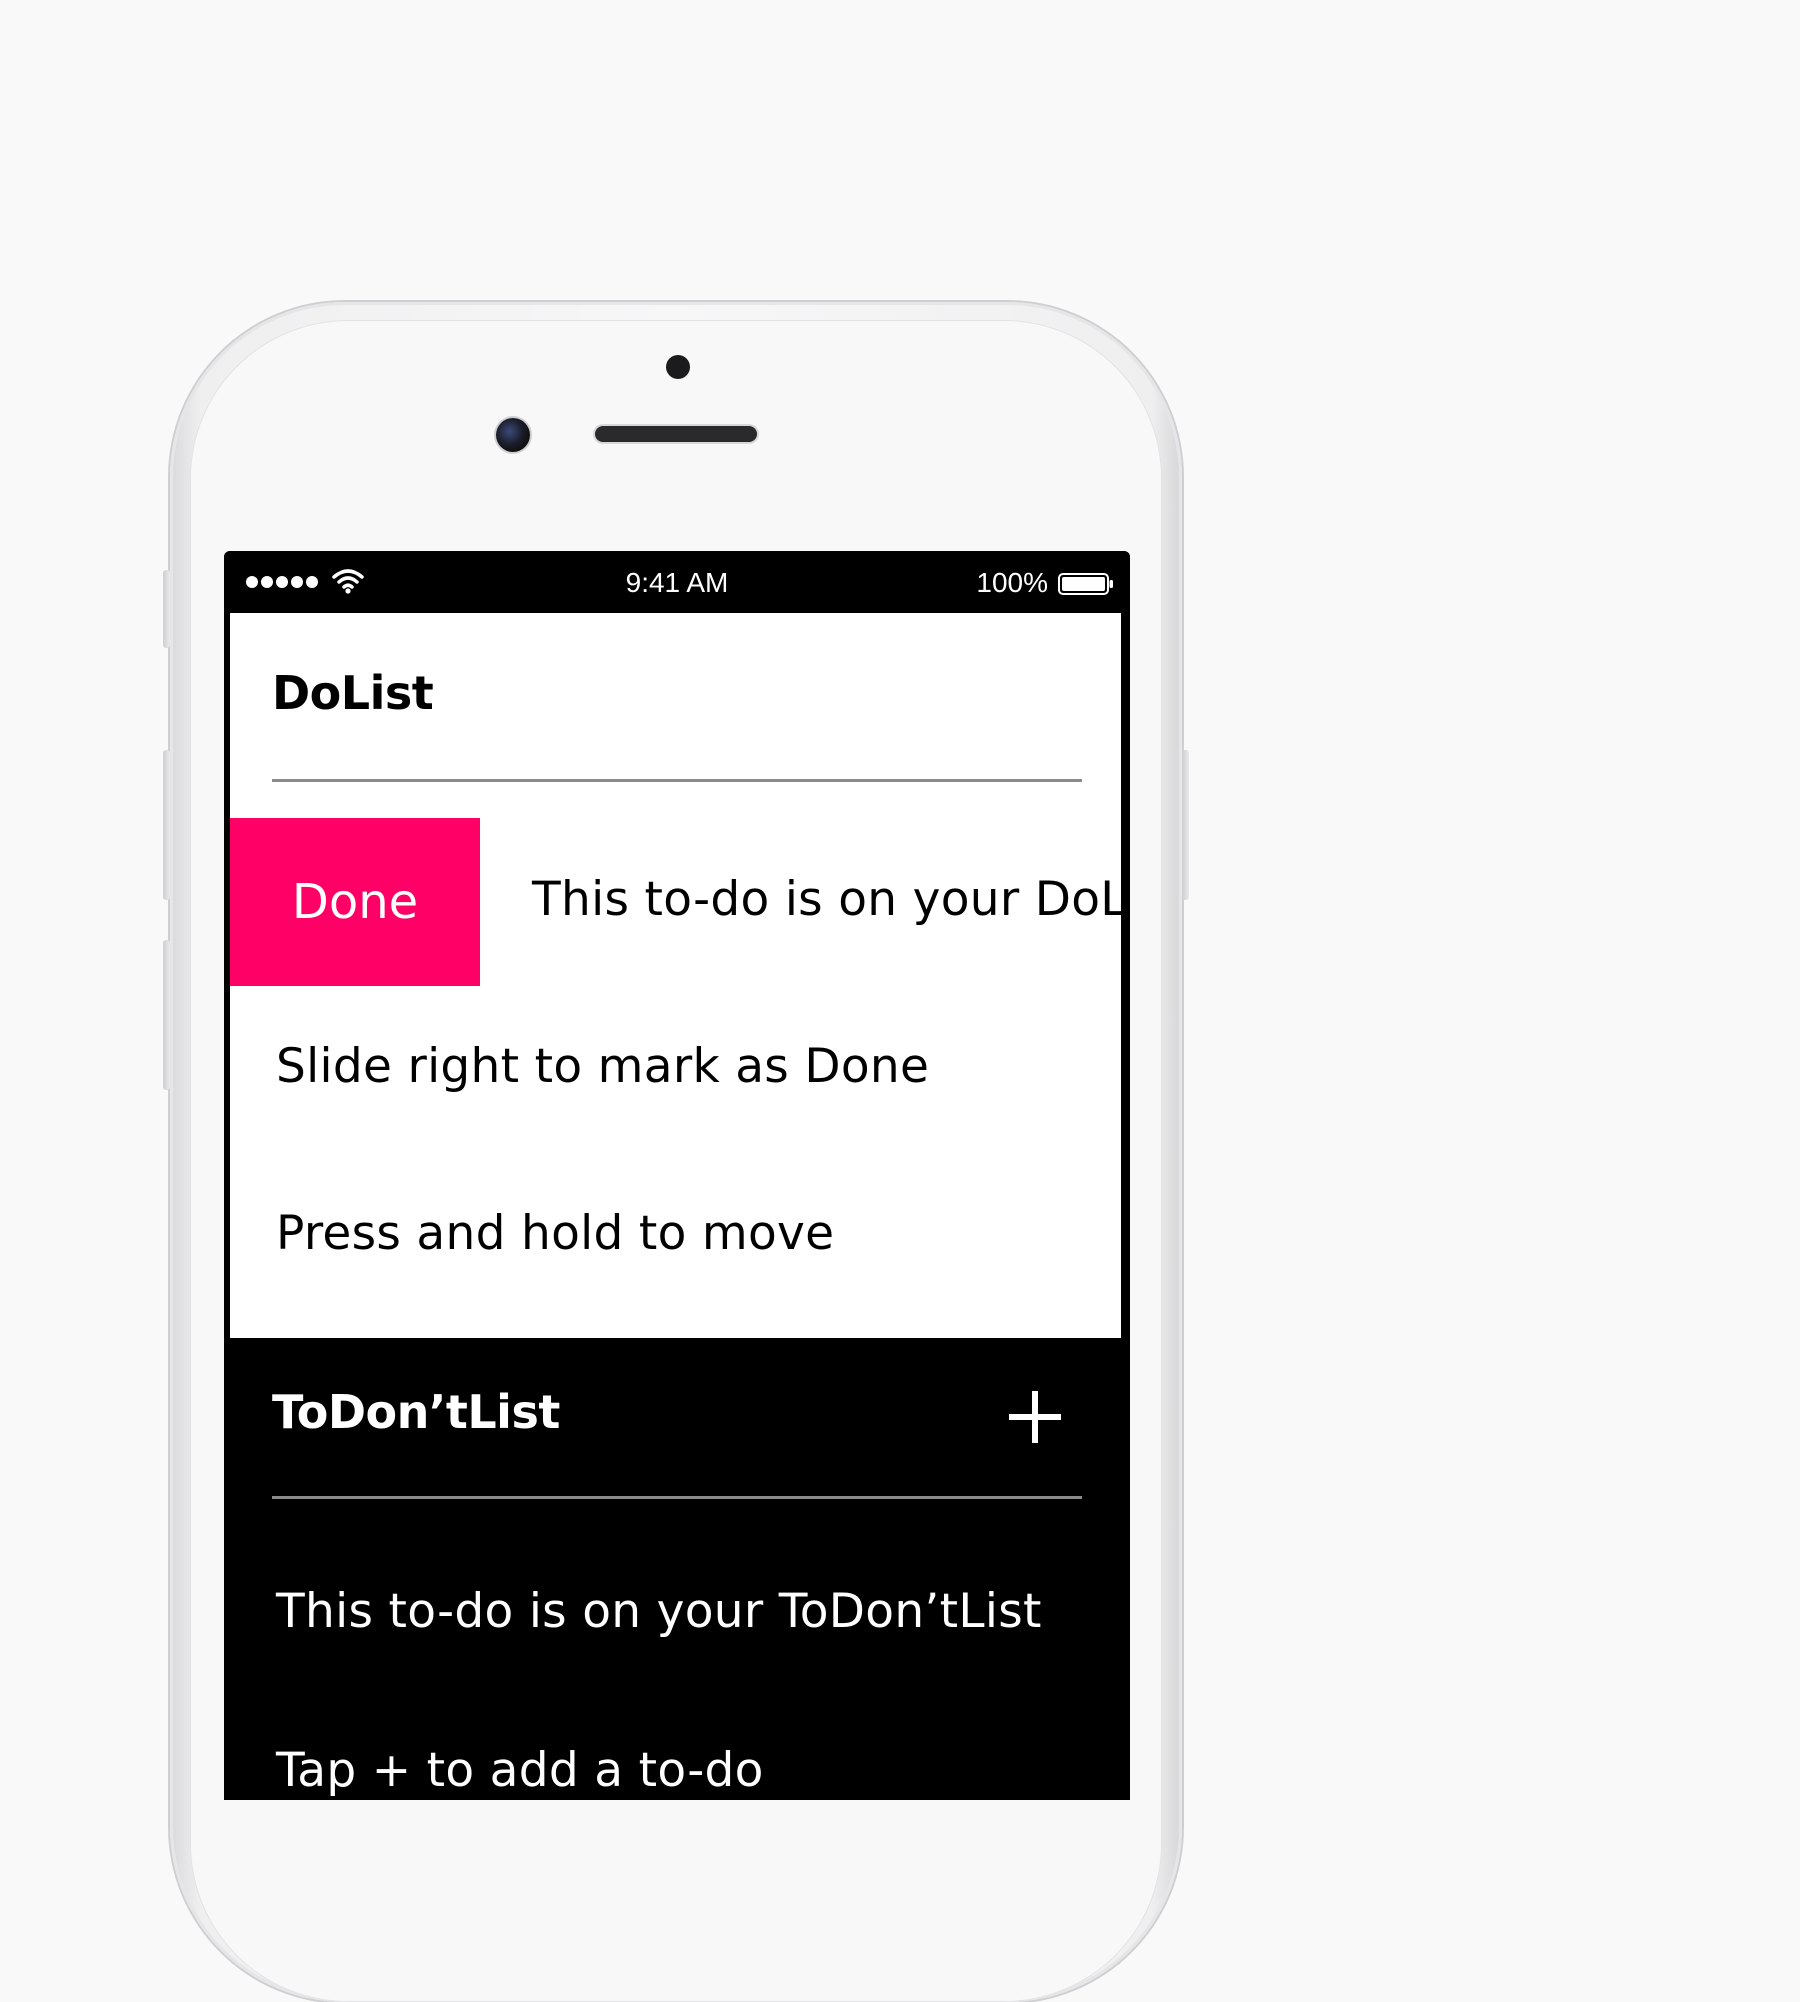 The width and height of the screenshot is (1800, 2002). Describe the element at coordinates (677, 582) in the screenshot. I see `status-bar: 9:41 AM 100%` at that location.